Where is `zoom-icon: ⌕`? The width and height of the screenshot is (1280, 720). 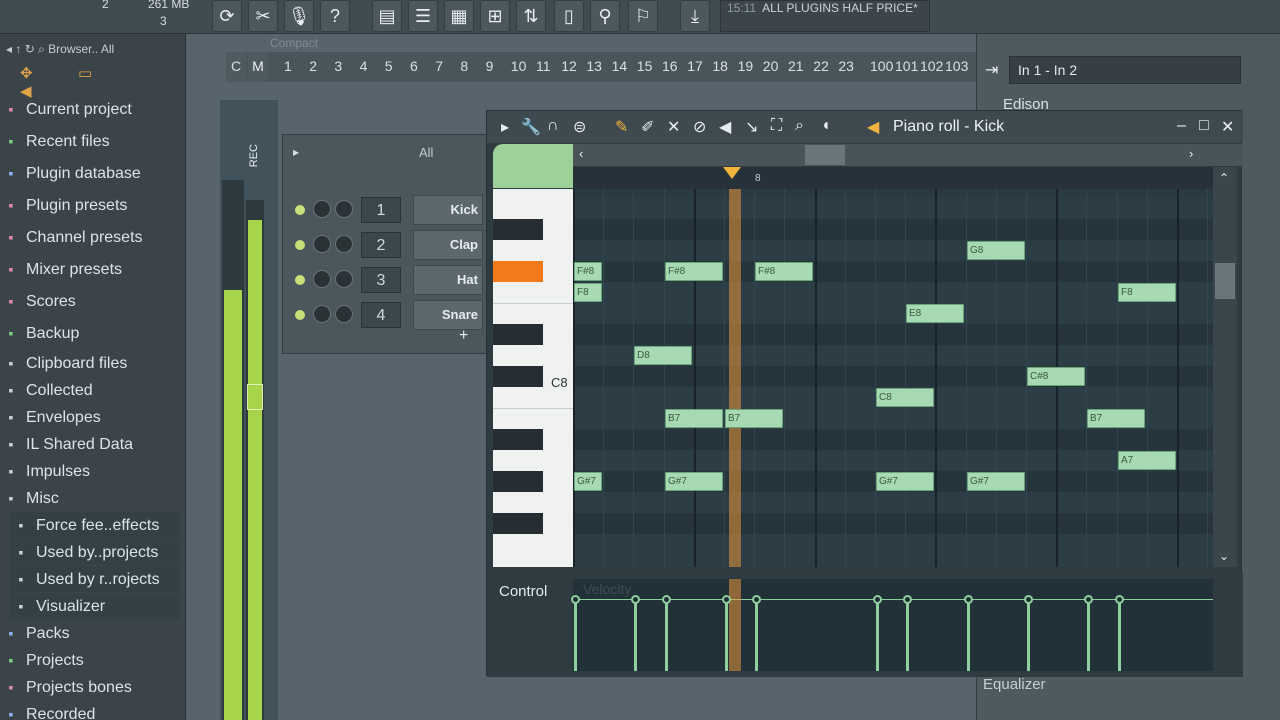 zoom-icon: ⌕ is located at coordinates (799, 126).